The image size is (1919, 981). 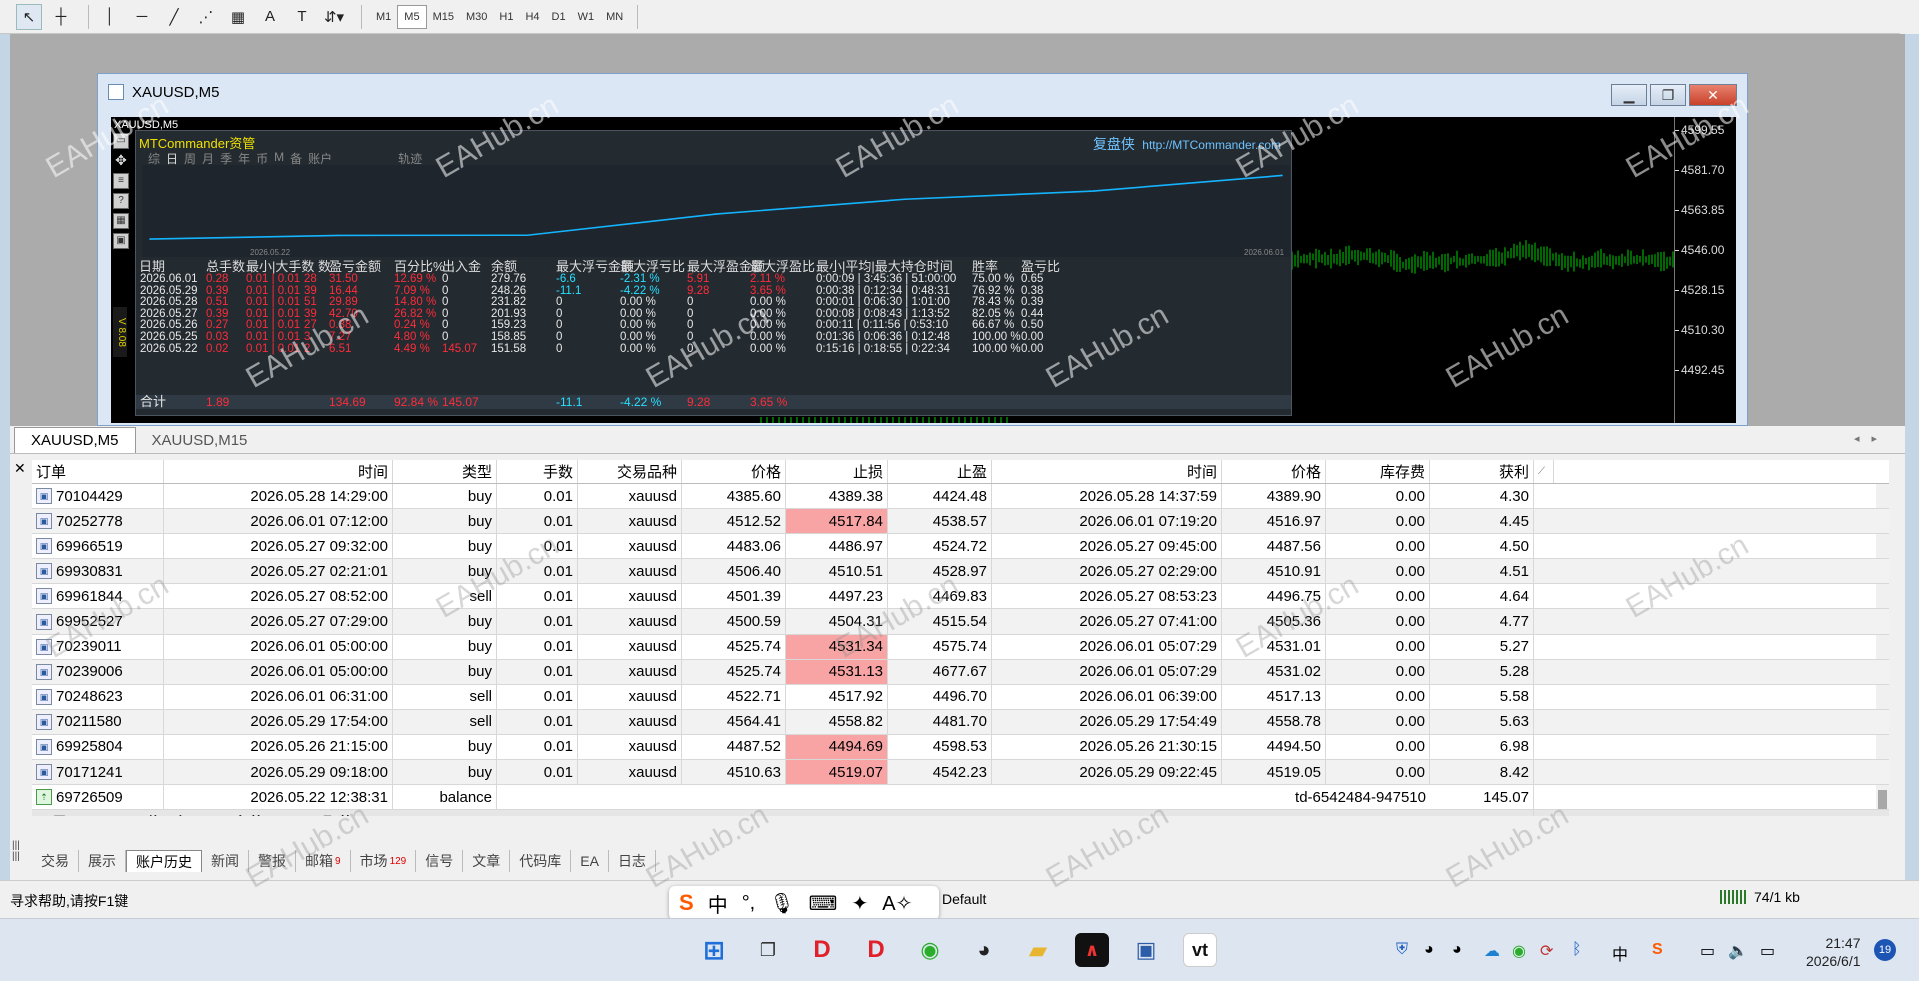 I want to click on help-icon: ?, so click(x=121, y=201).